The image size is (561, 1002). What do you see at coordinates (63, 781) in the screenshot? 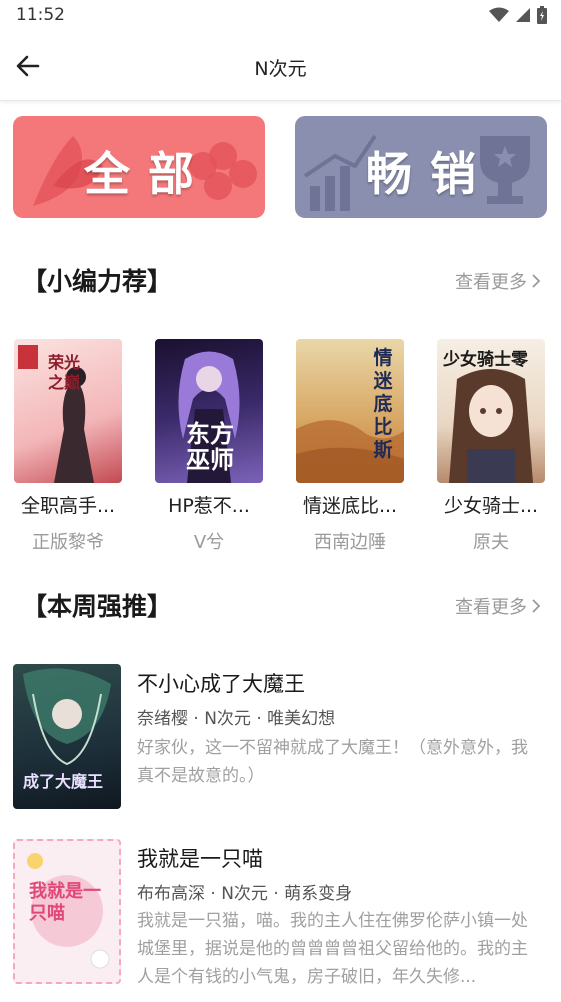
I see `cover-title: 成了大魔王` at bounding box center [63, 781].